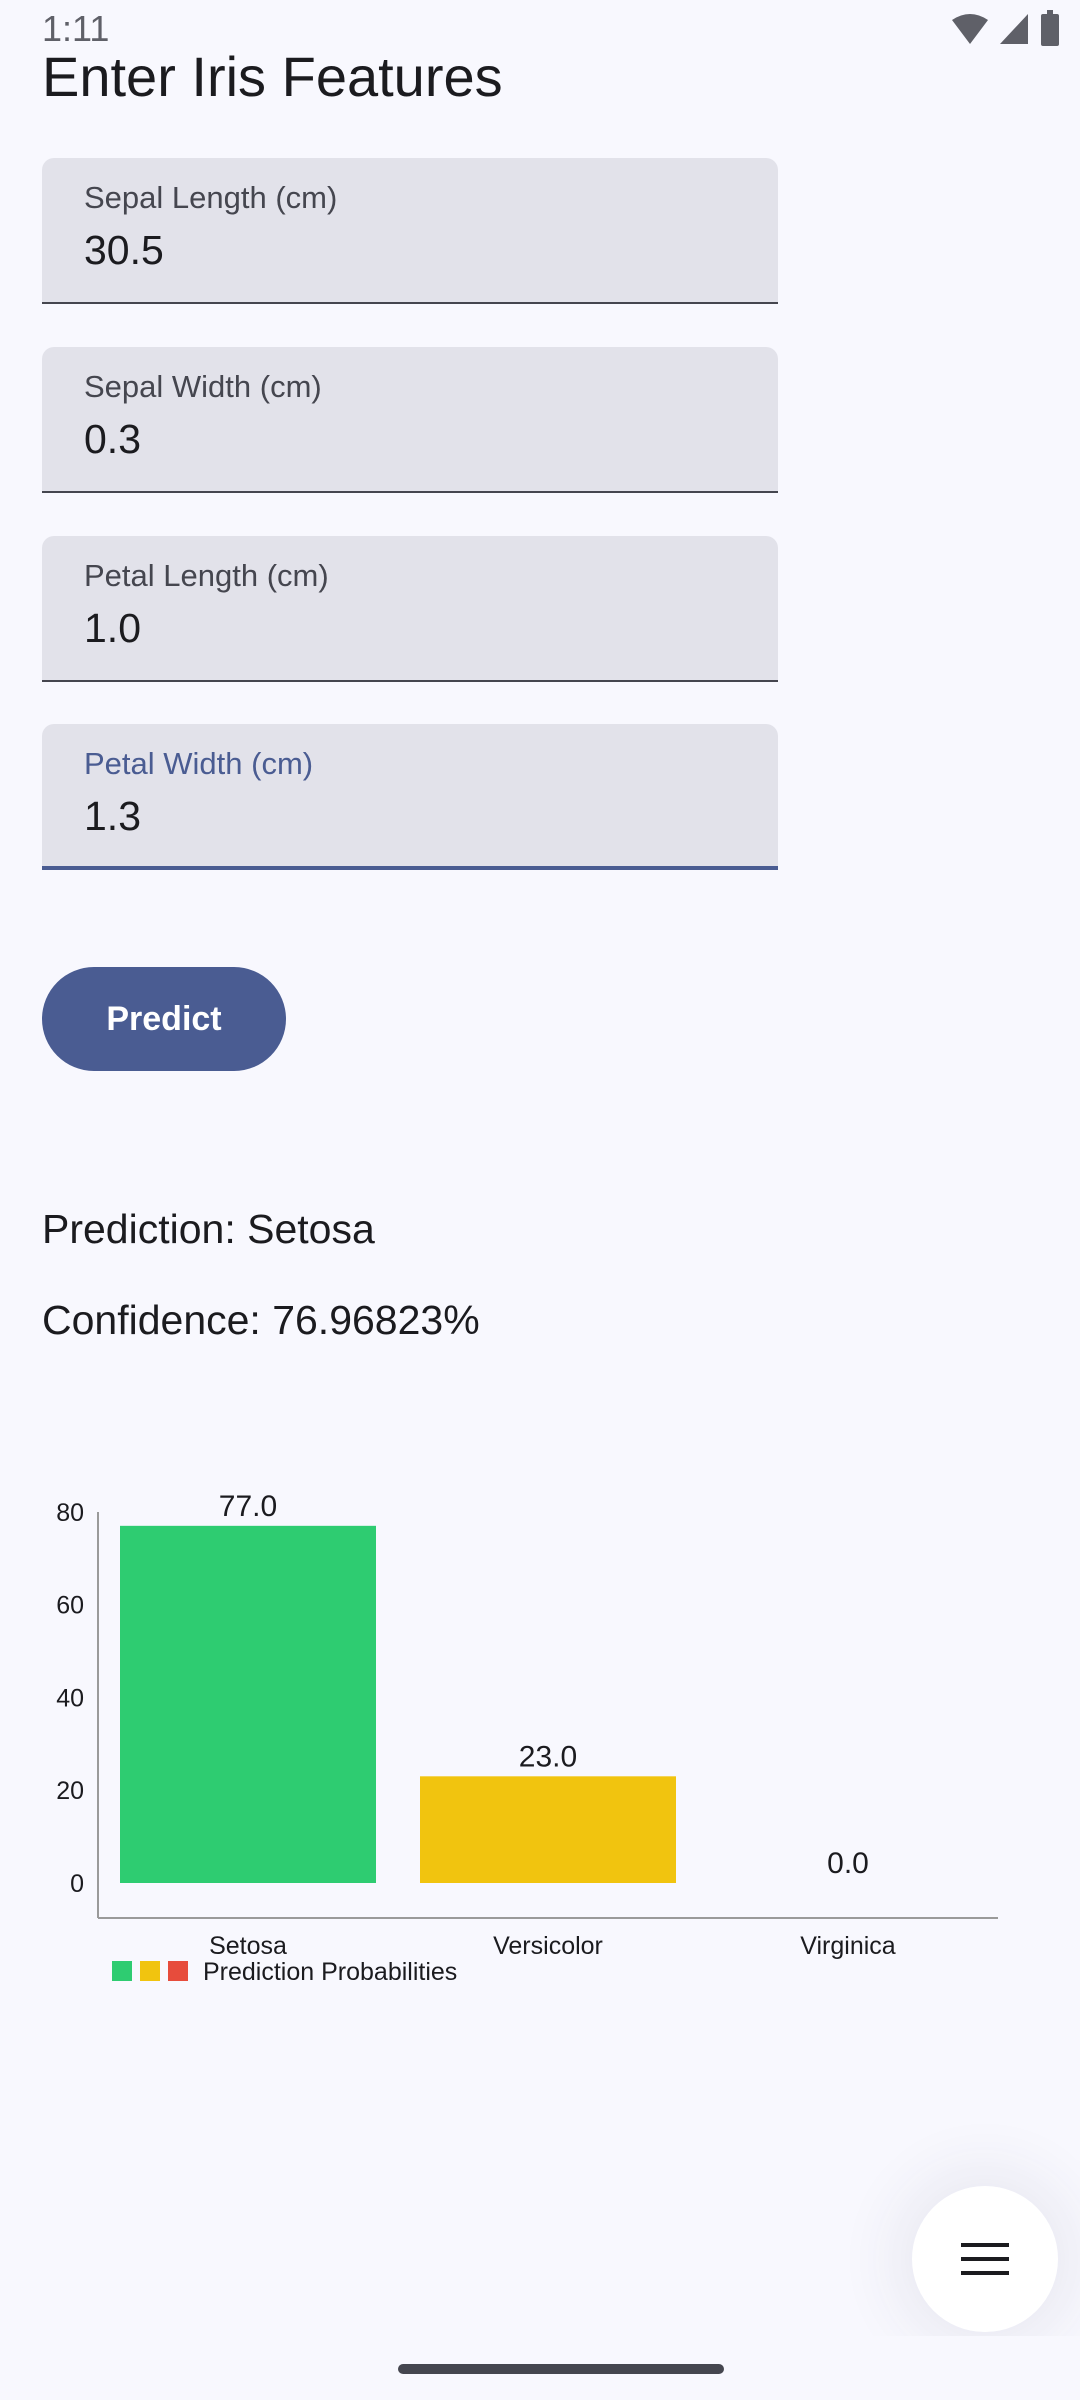  What do you see at coordinates (77, 1884) in the screenshot?
I see `y-tick-label: 0` at bounding box center [77, 1884].